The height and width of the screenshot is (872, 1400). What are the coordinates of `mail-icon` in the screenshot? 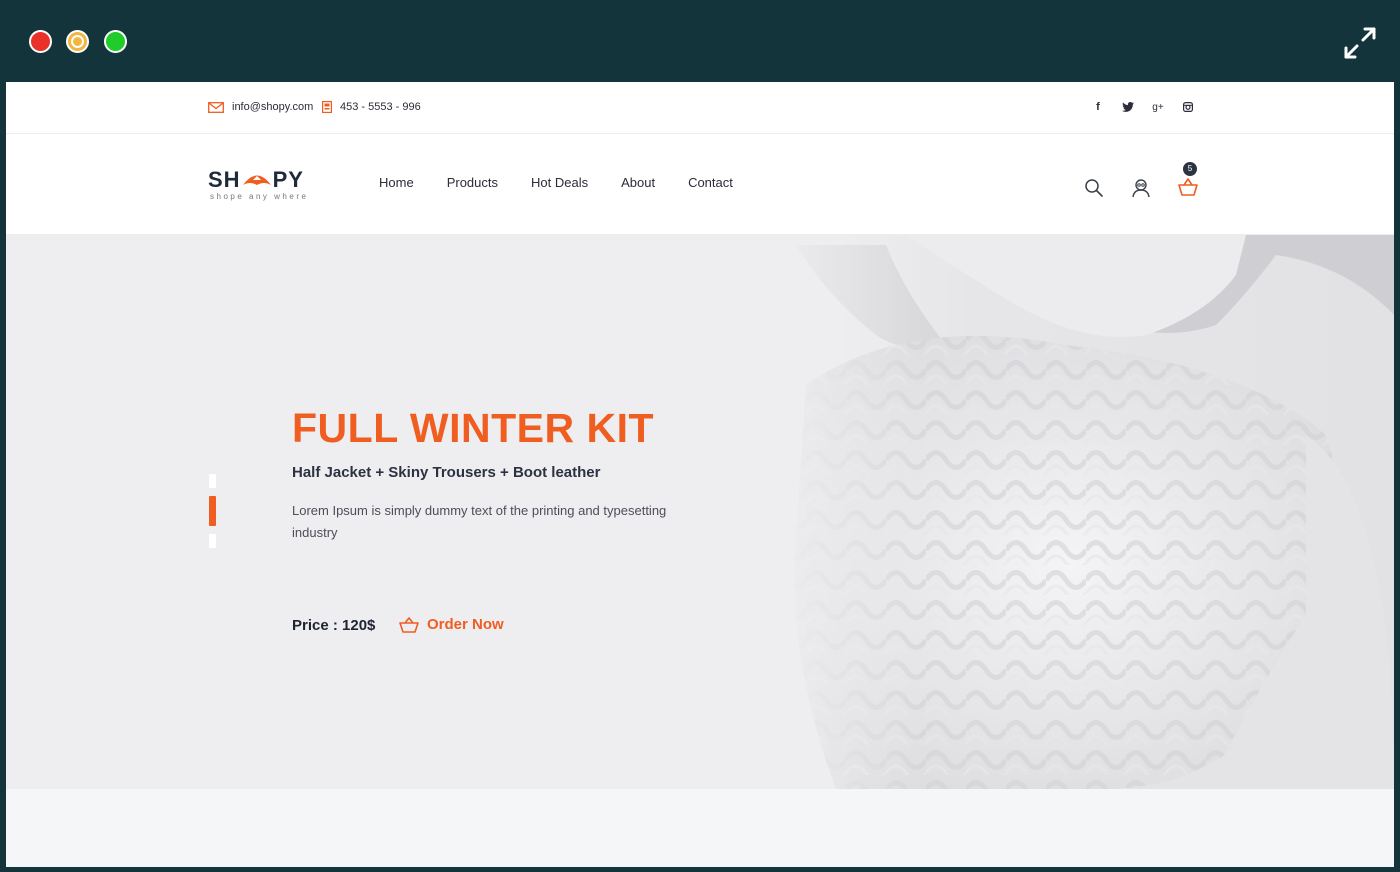 It's located at (216, 107).